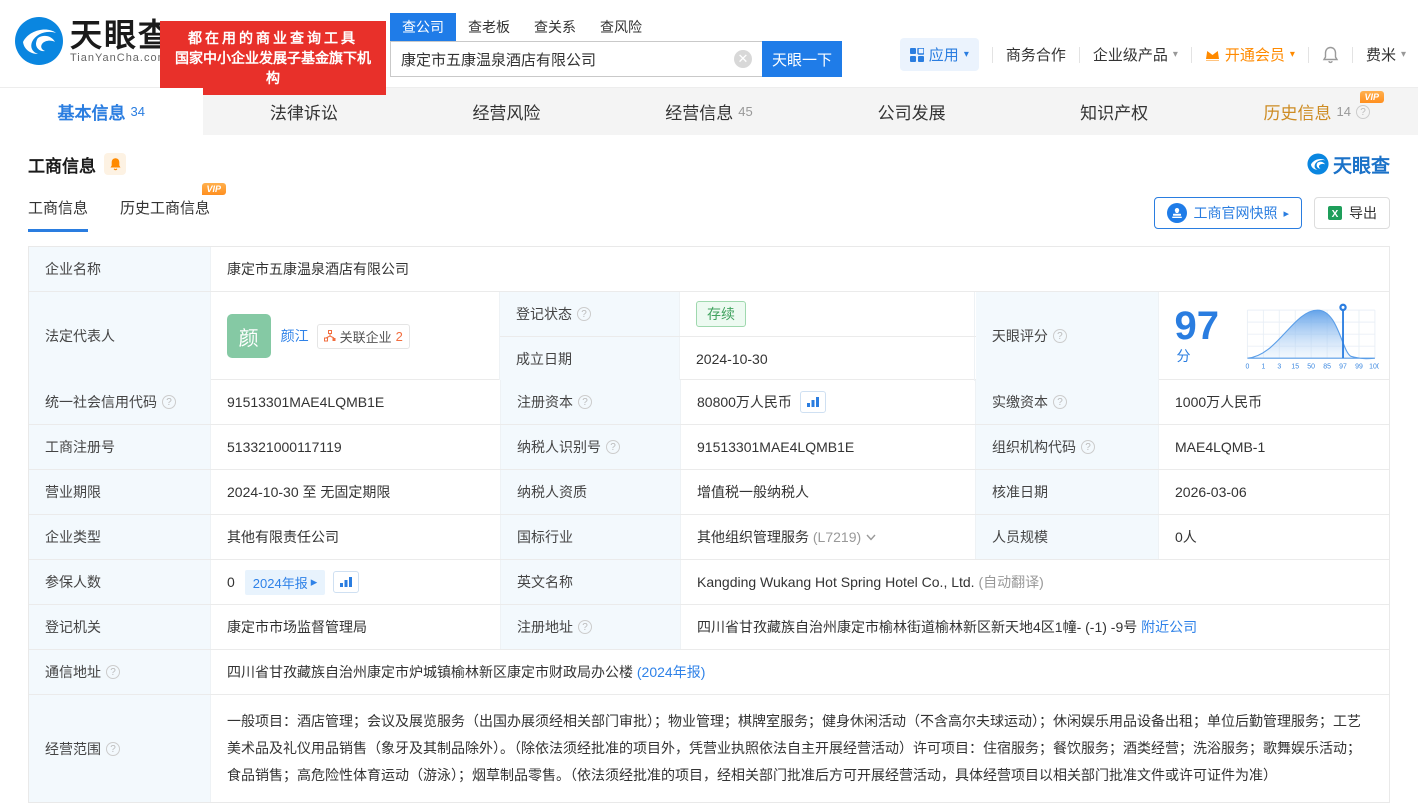 The image size is (1418, 811). I want to click on field-label: 纳税人识别号?, so click(591, 447).